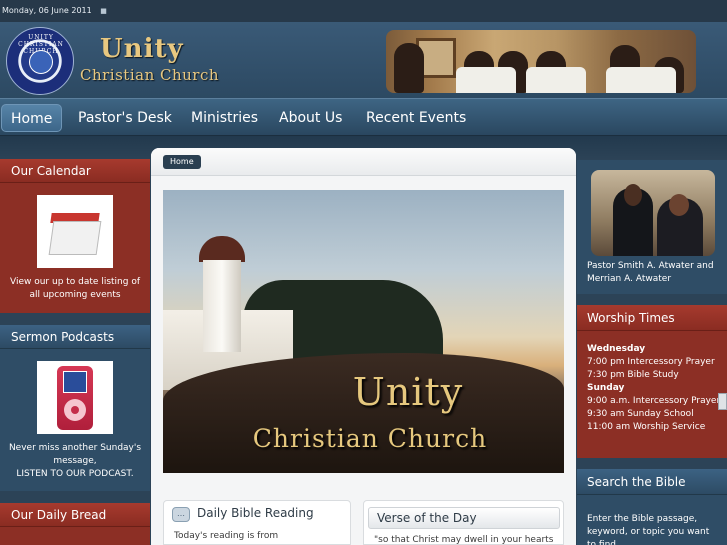  I want to click on daily-bread-box: Our Daily Bread, so click(75, 524).